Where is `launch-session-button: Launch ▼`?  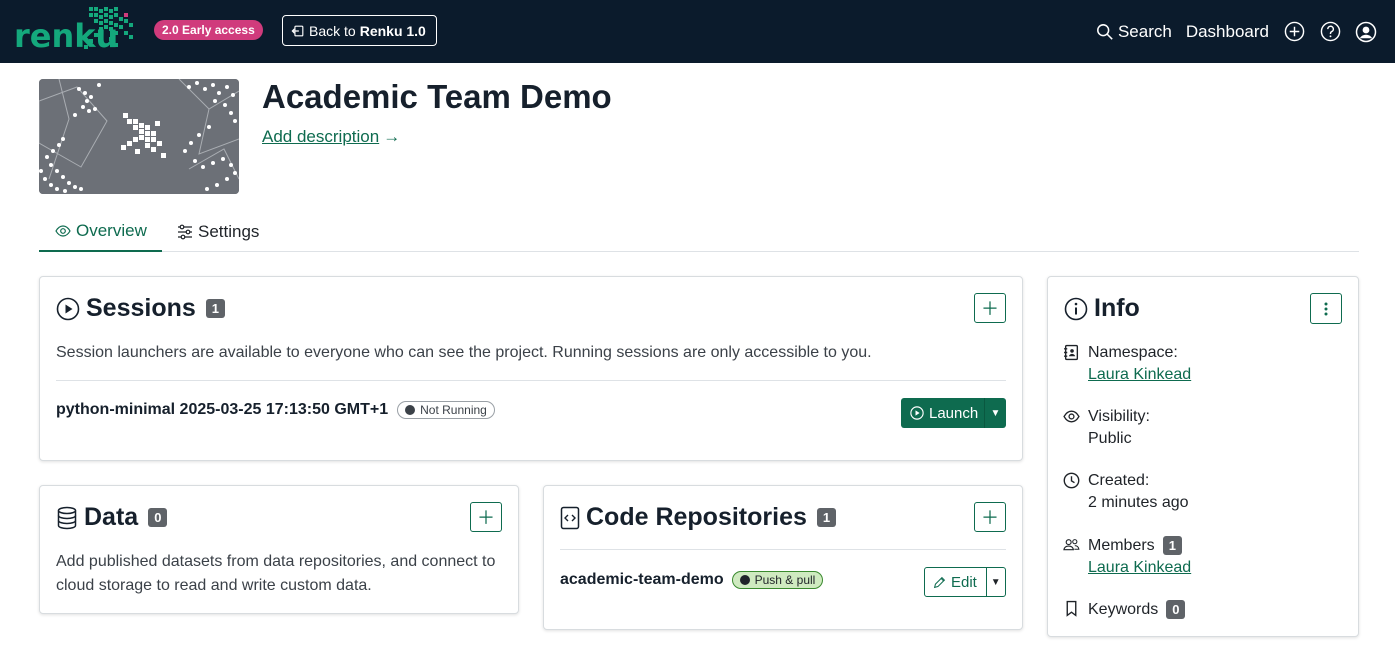
launch-session-button: Launch ▼ is located at coordinates (953, 413).